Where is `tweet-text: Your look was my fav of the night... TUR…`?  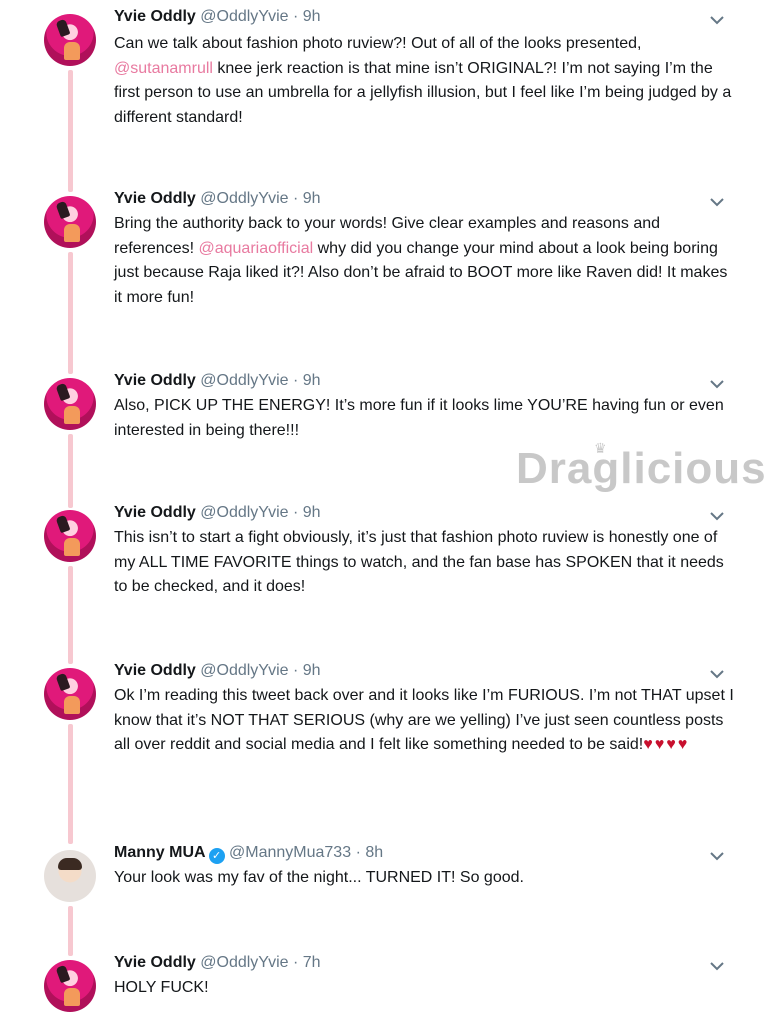
tweet-text: Your look was my fav of the night... TUR… is located at coordinates (319, 877).